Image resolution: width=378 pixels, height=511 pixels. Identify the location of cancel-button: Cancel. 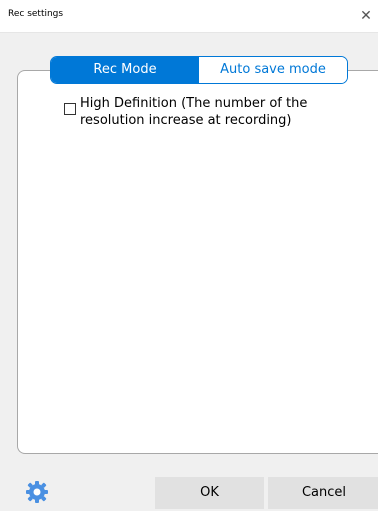
(323, 493).